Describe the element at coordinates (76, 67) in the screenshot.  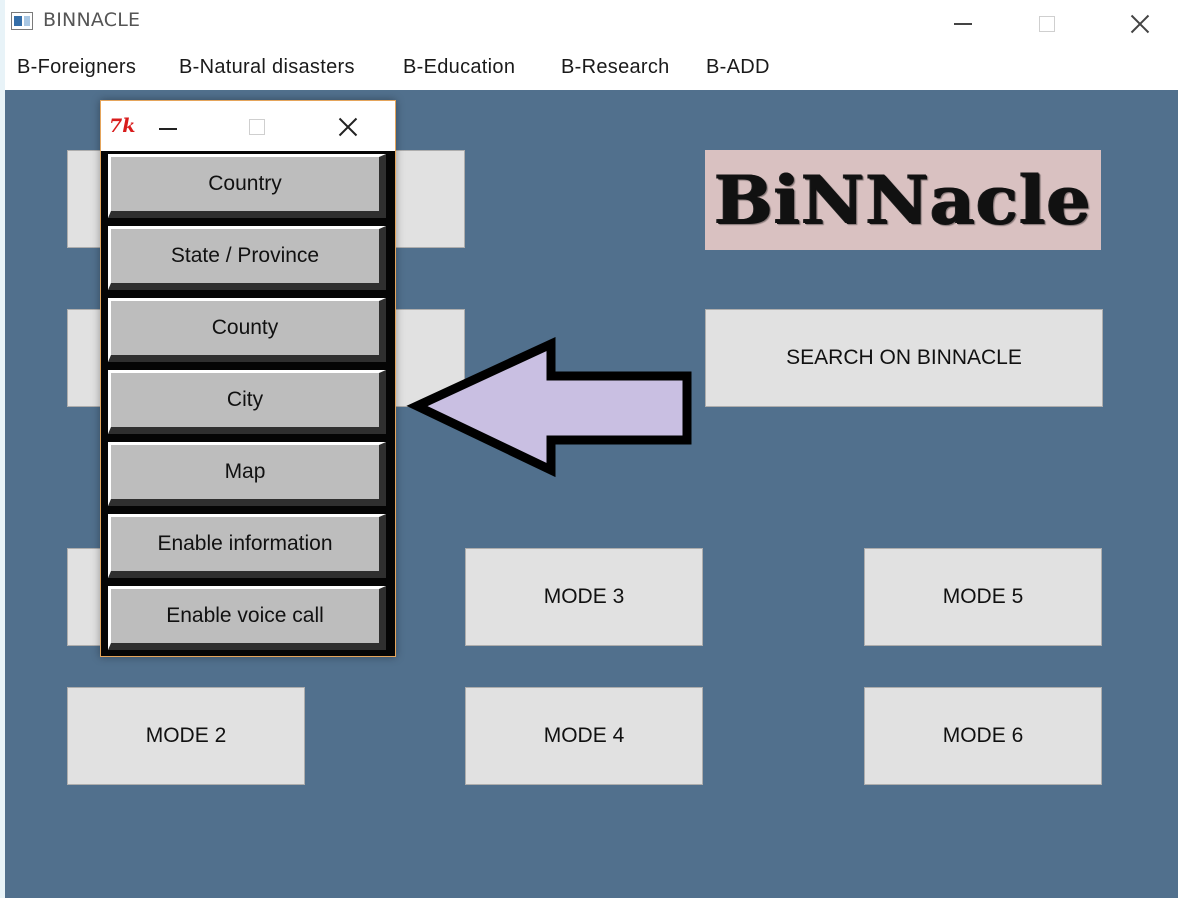
I see `menu-b-foreigners: B-Foreigners` at that location.